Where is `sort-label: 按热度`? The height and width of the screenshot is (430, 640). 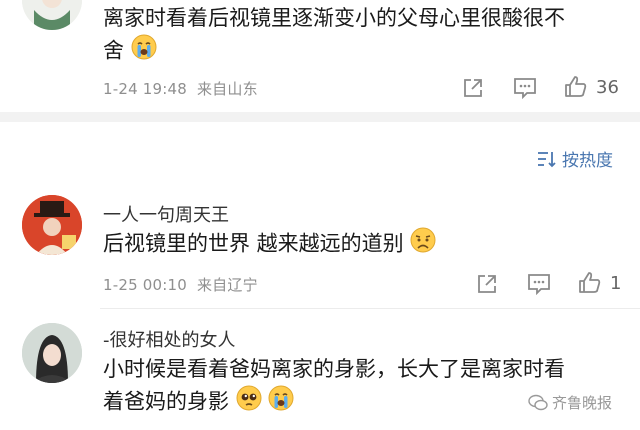 sort-label: 按热度 is located at coordinates (587, 161).